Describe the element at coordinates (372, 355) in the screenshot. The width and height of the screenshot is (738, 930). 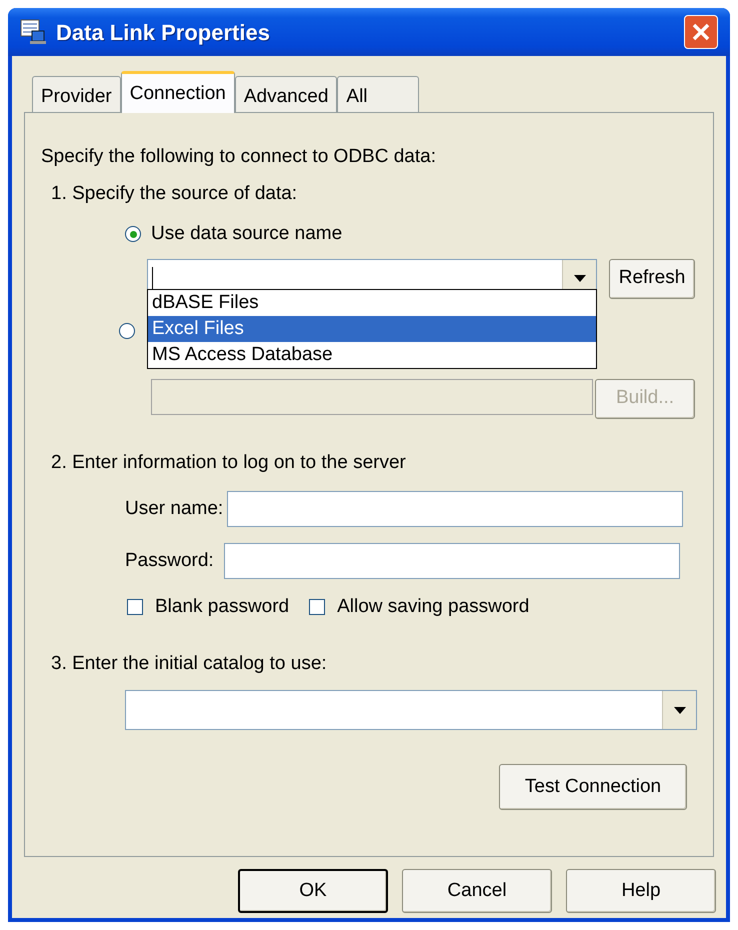
I see `dropdown-option: MS Access Database` at that location.